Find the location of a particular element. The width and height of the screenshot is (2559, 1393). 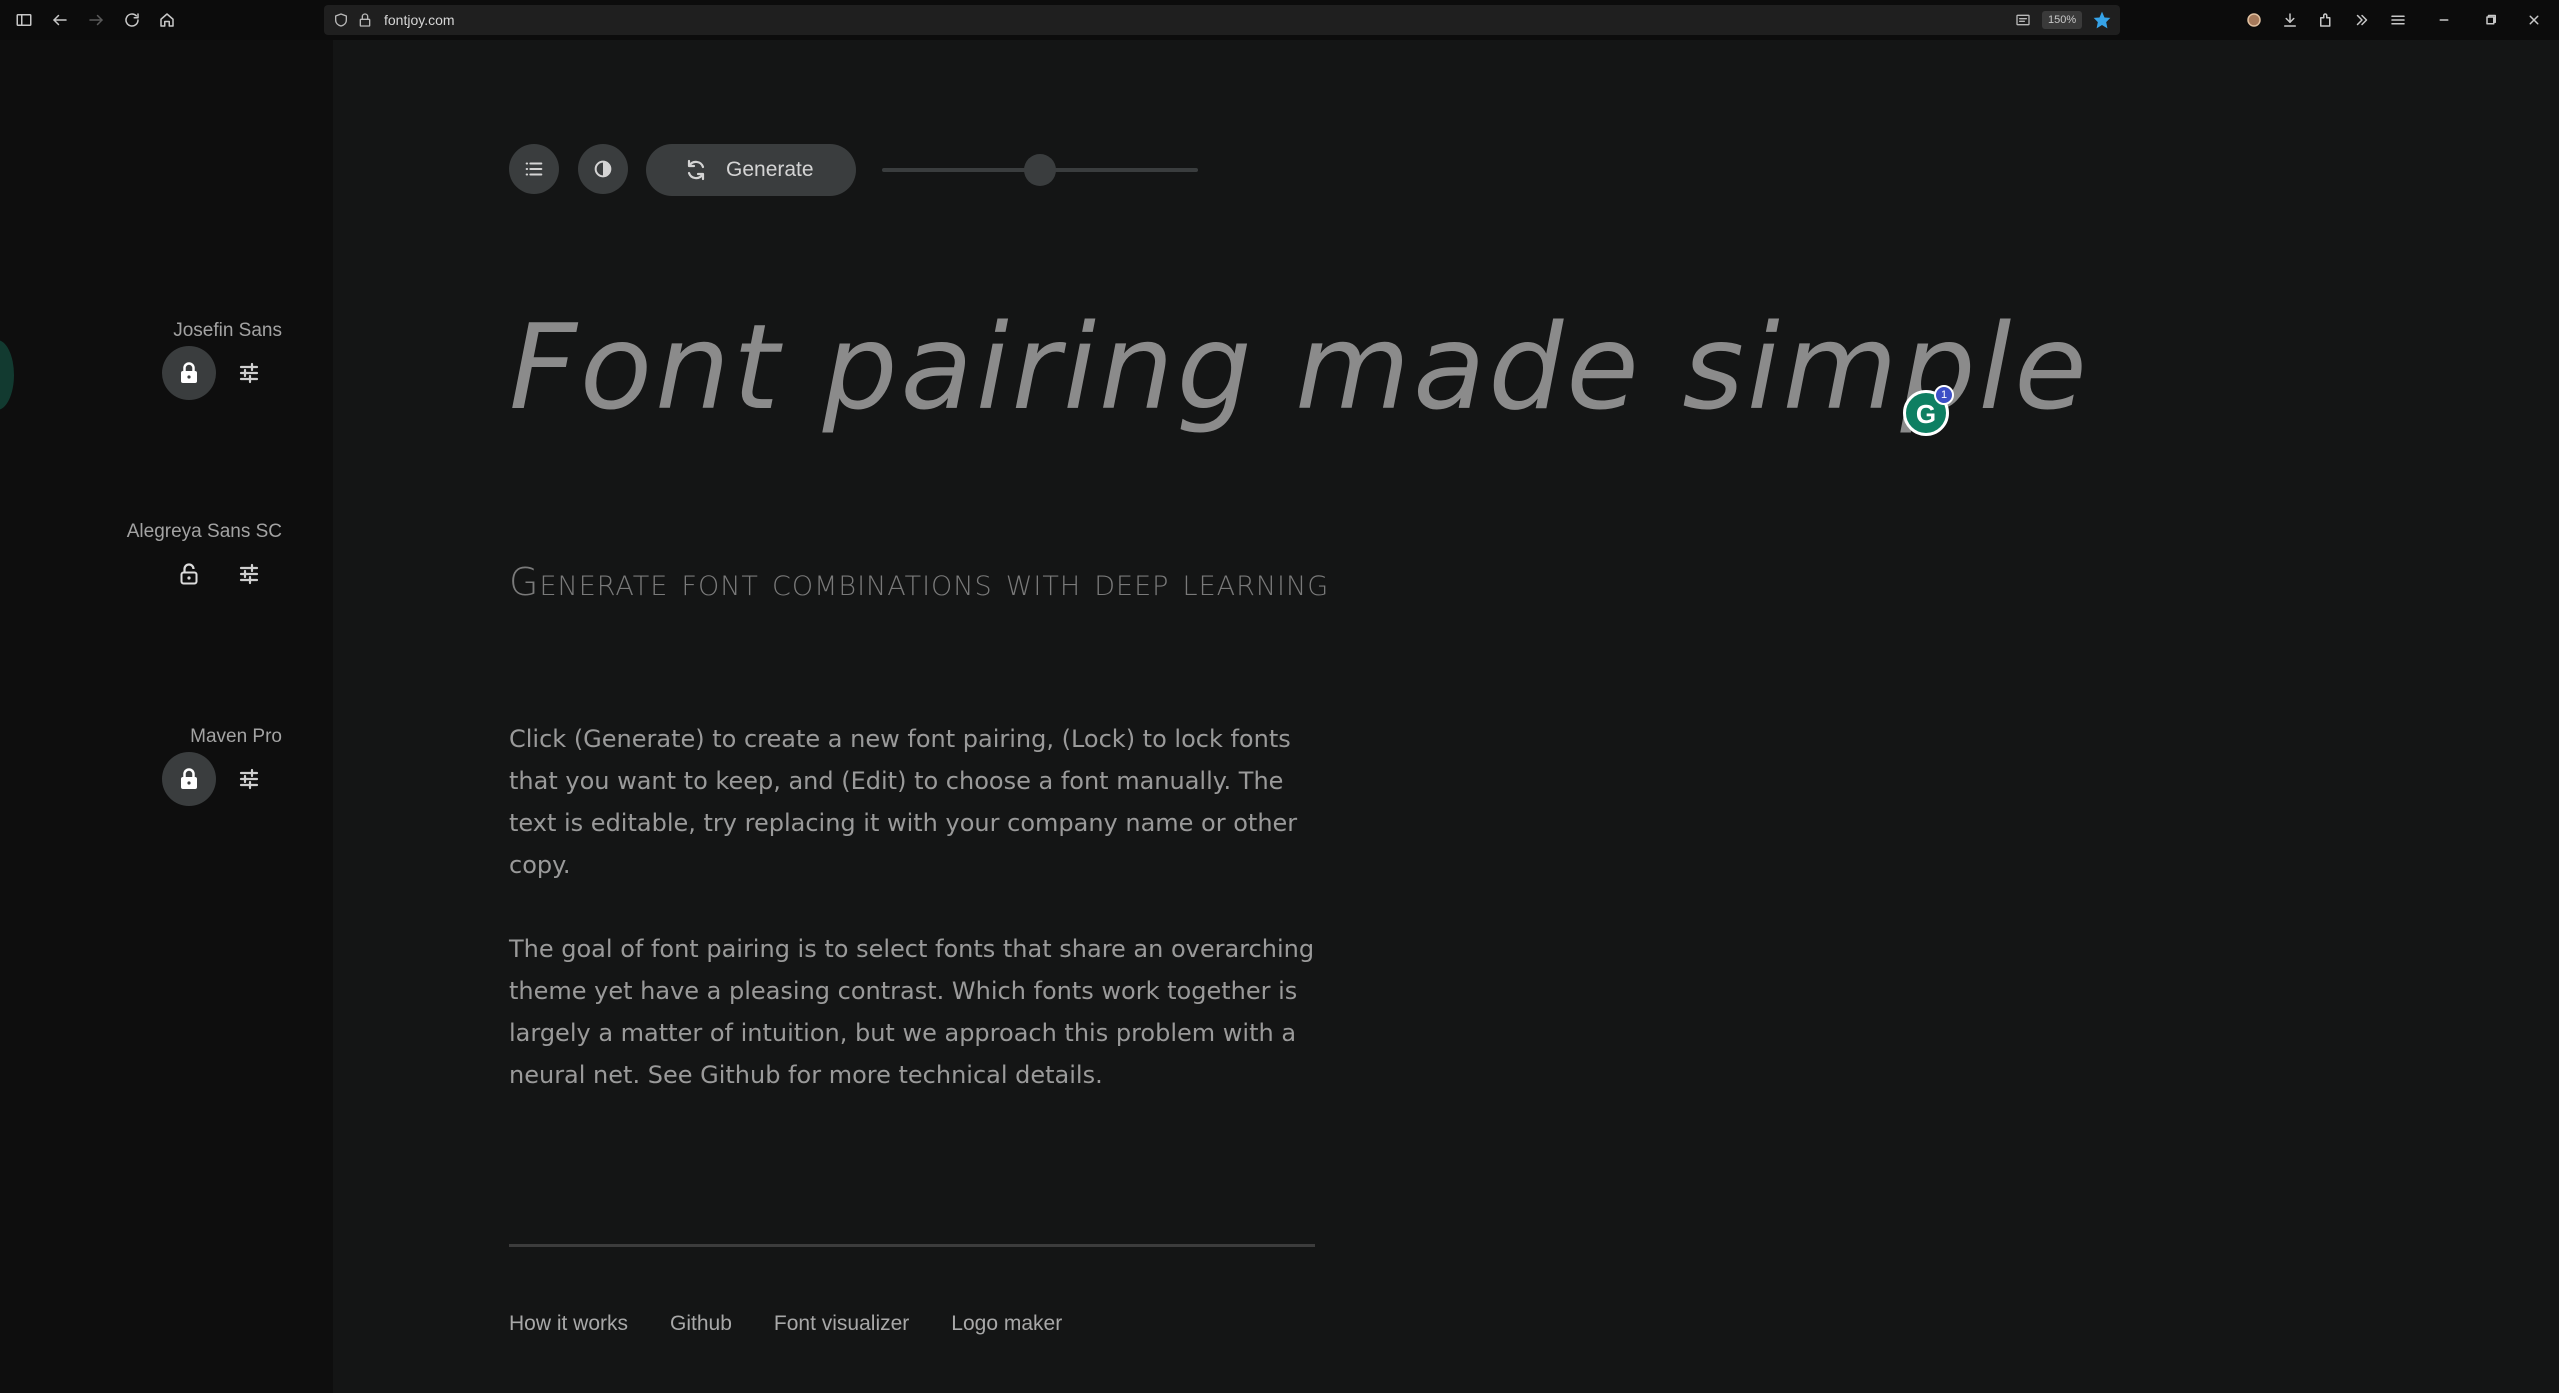

headline-text: Font pairing made simple is located at coordinates (1299, 367).